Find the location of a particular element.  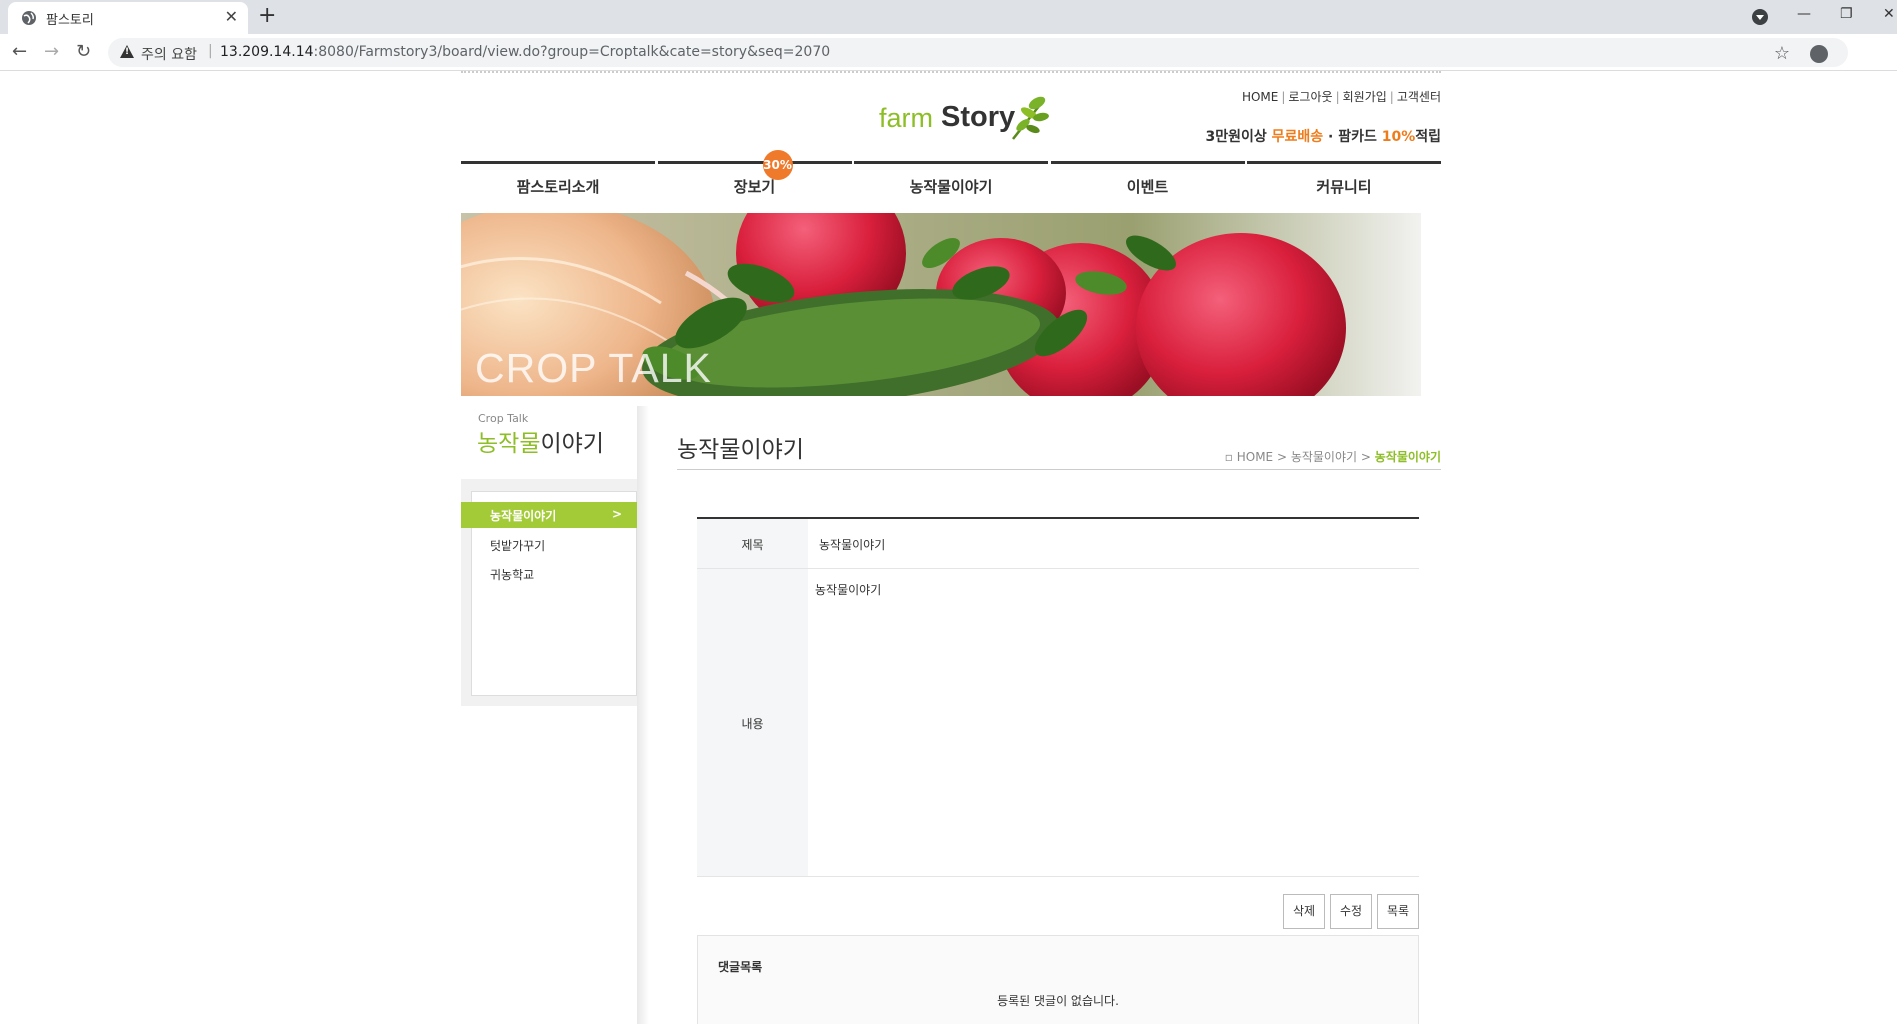

url-host: 13.209.14.14 is located at coordinates (267, 52).